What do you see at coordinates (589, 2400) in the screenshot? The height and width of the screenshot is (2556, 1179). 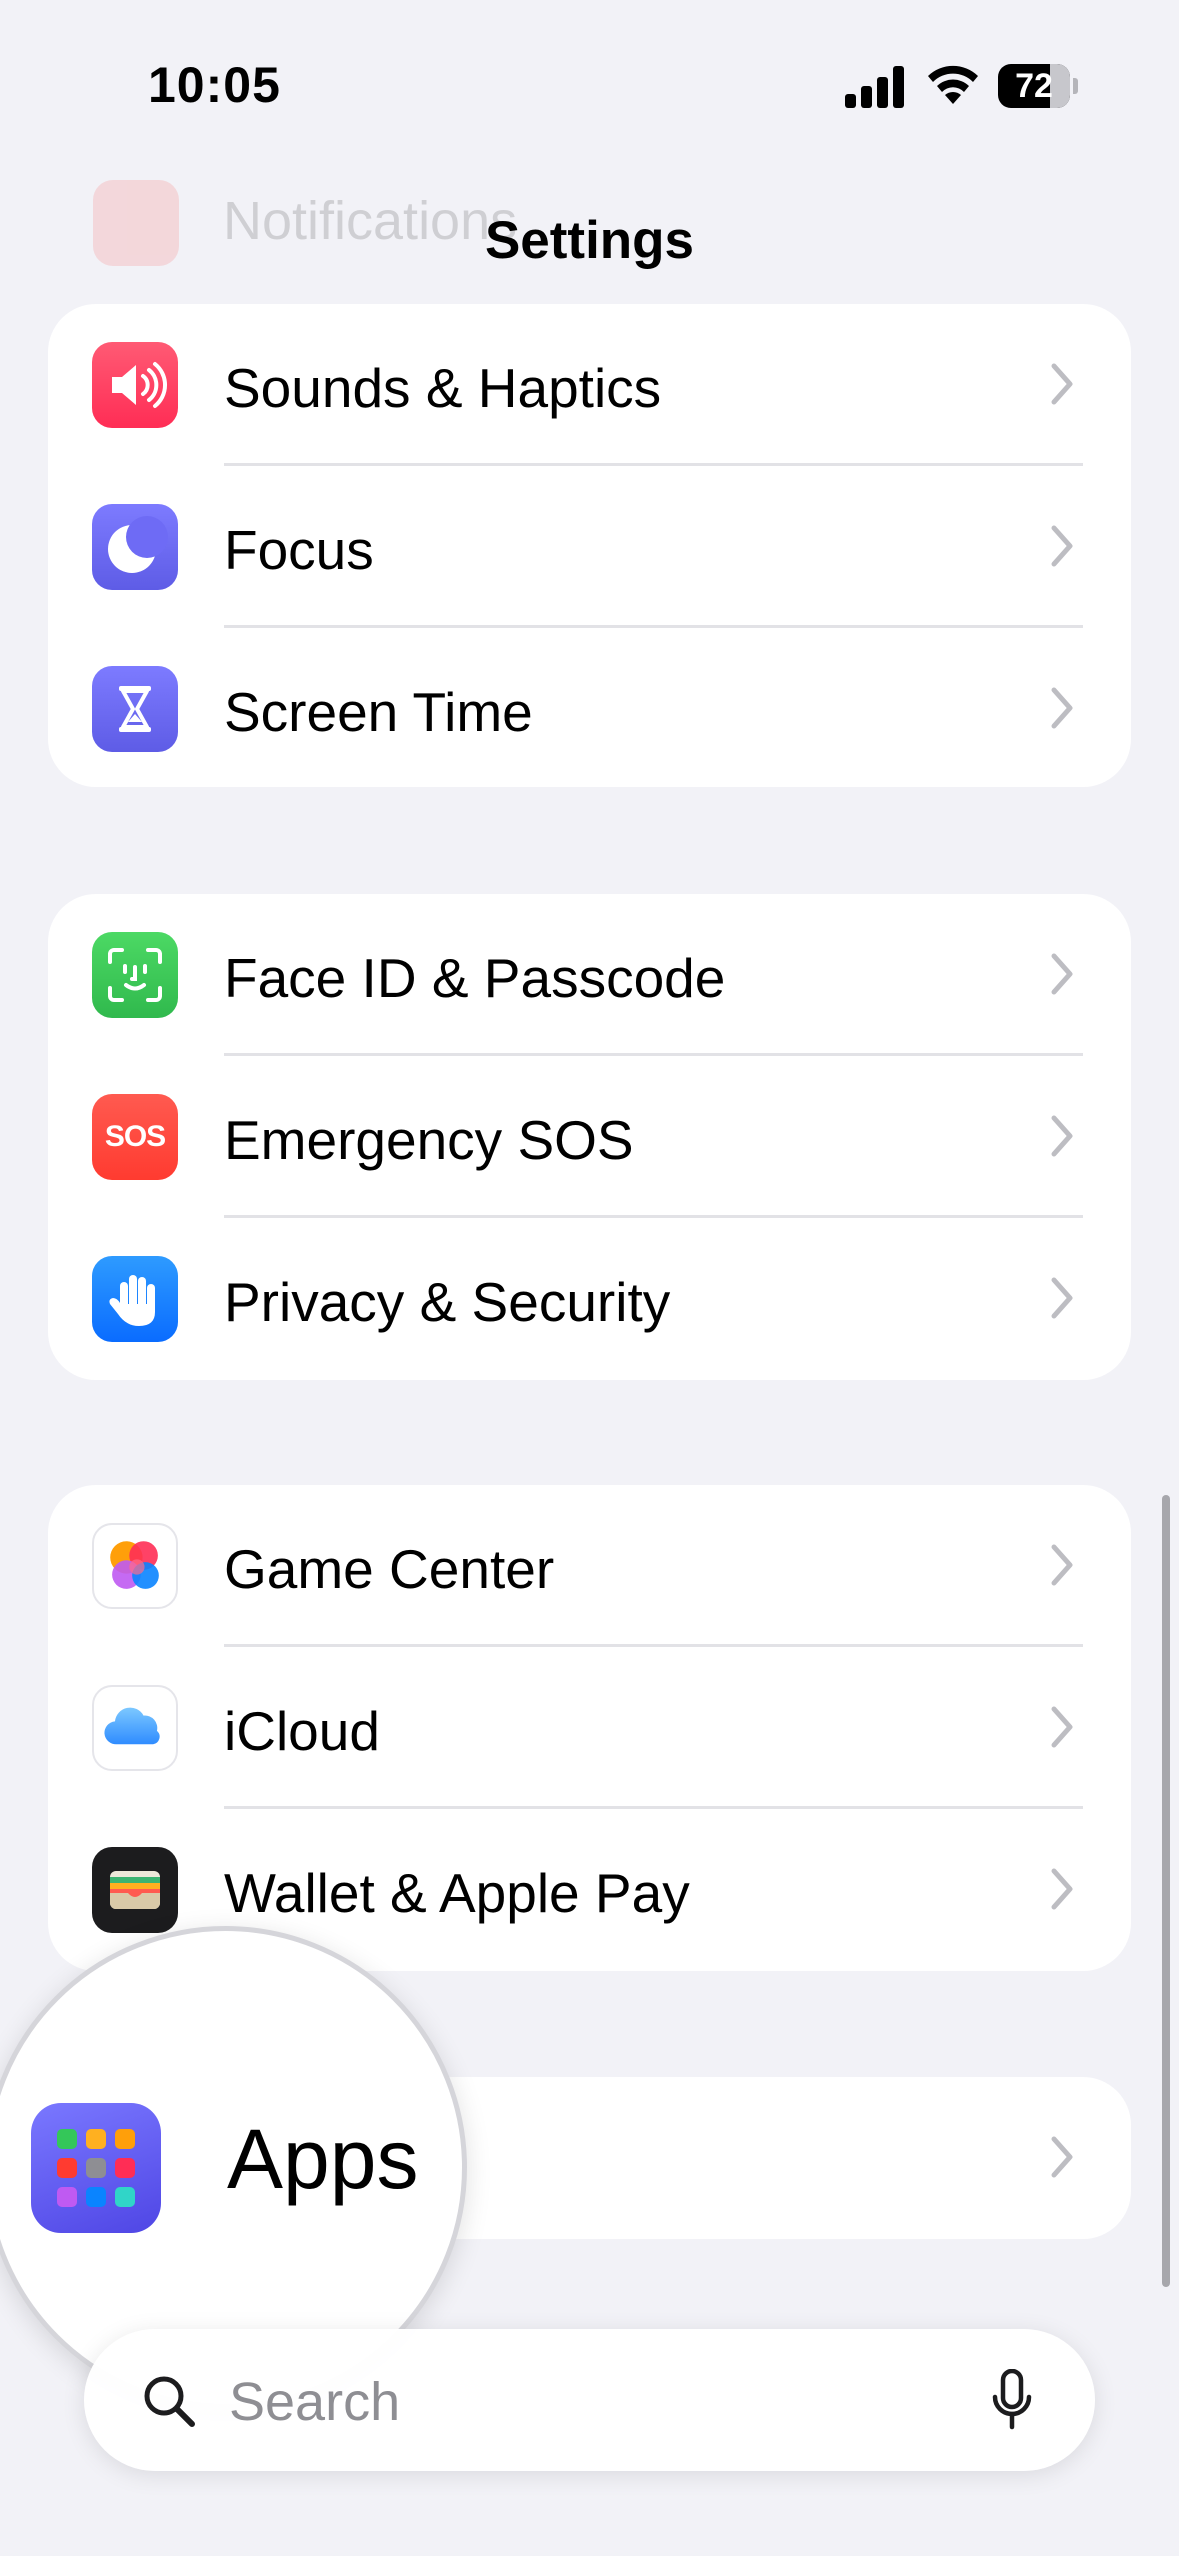 I see `search-bar: Search` at bounding box center [589, 2400].